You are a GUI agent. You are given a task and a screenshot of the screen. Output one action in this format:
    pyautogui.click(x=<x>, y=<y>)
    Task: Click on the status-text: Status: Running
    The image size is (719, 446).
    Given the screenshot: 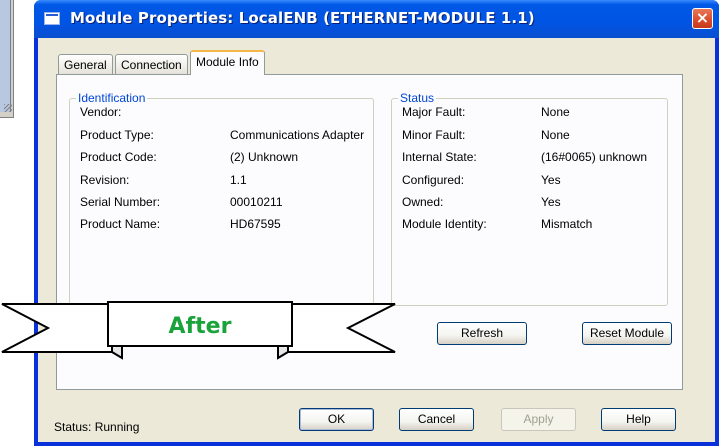 What is the action you would take?
    pyautogui.click(x=97, y=427)
    